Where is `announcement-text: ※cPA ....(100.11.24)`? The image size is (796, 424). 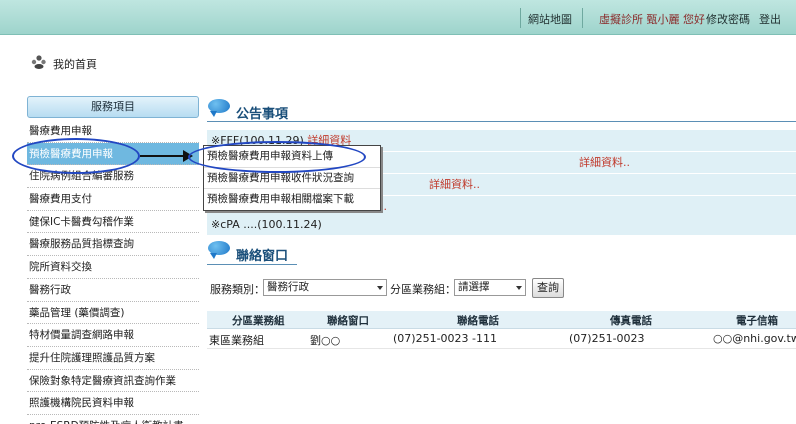
announcement-text: ※cPA ....(100.11.24) is located at coordinates (266, 224).